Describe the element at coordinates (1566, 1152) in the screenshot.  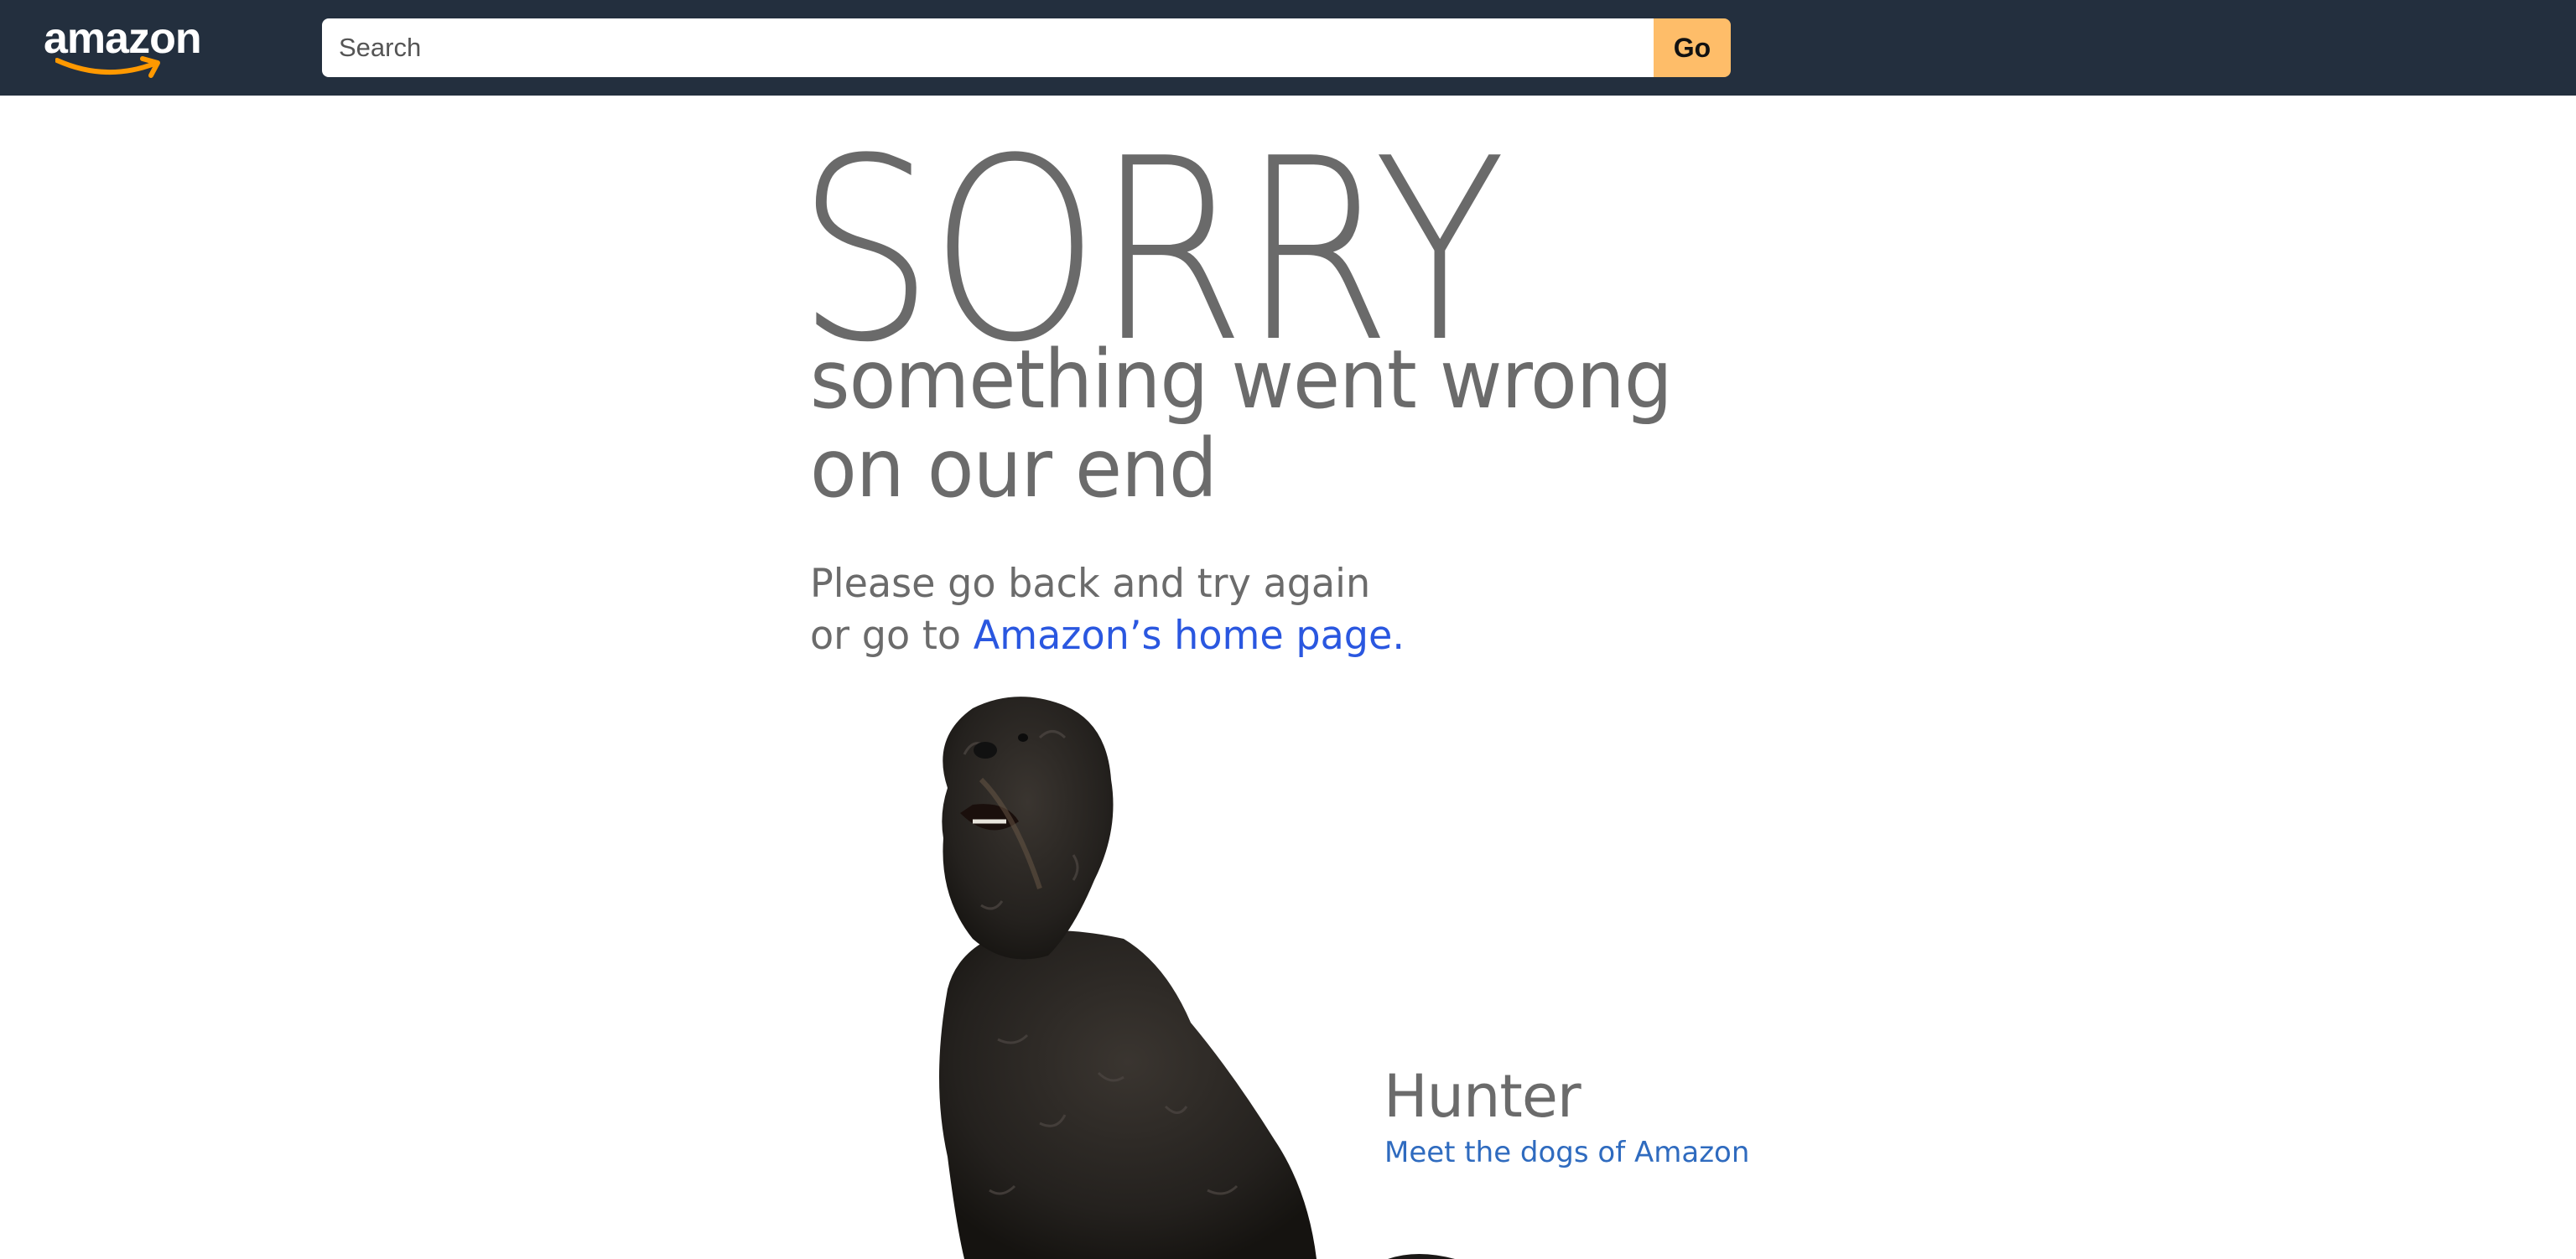
I see `meet-dogs-link: Meet the dogs of Amazon` at that location.